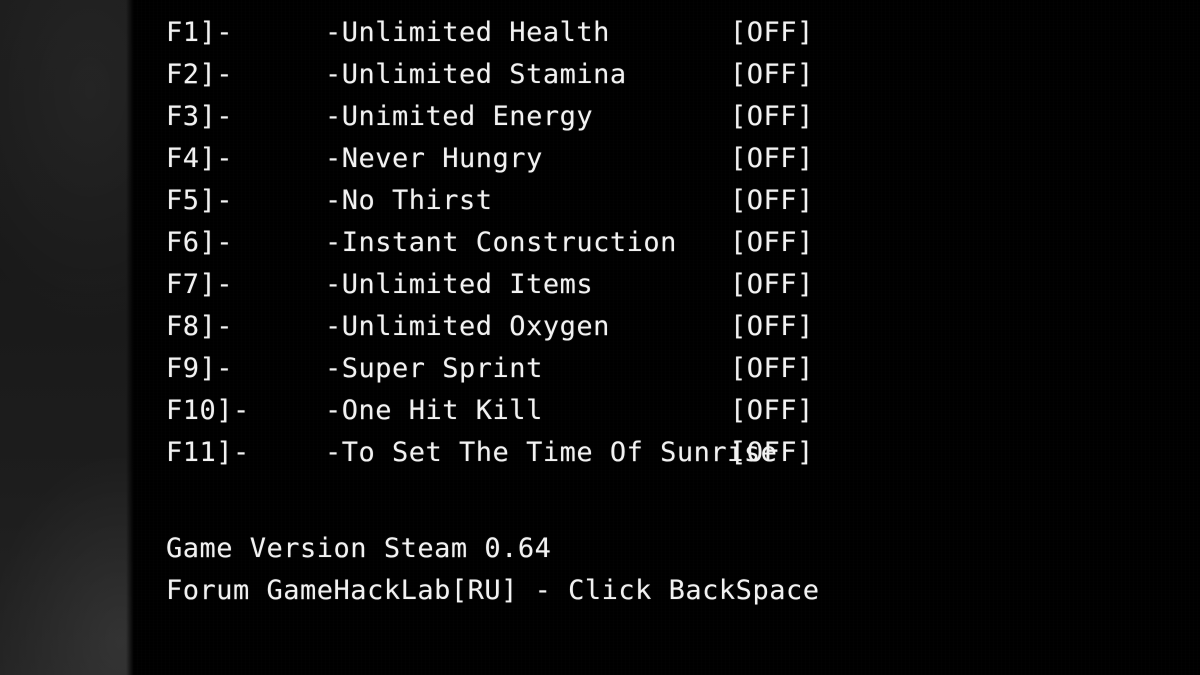 Image resolution: width=1200 pixels, height=675 pixels. I want to click on cheat-row: F7]- -Unlimited Items [OFF], so click(516, 285).